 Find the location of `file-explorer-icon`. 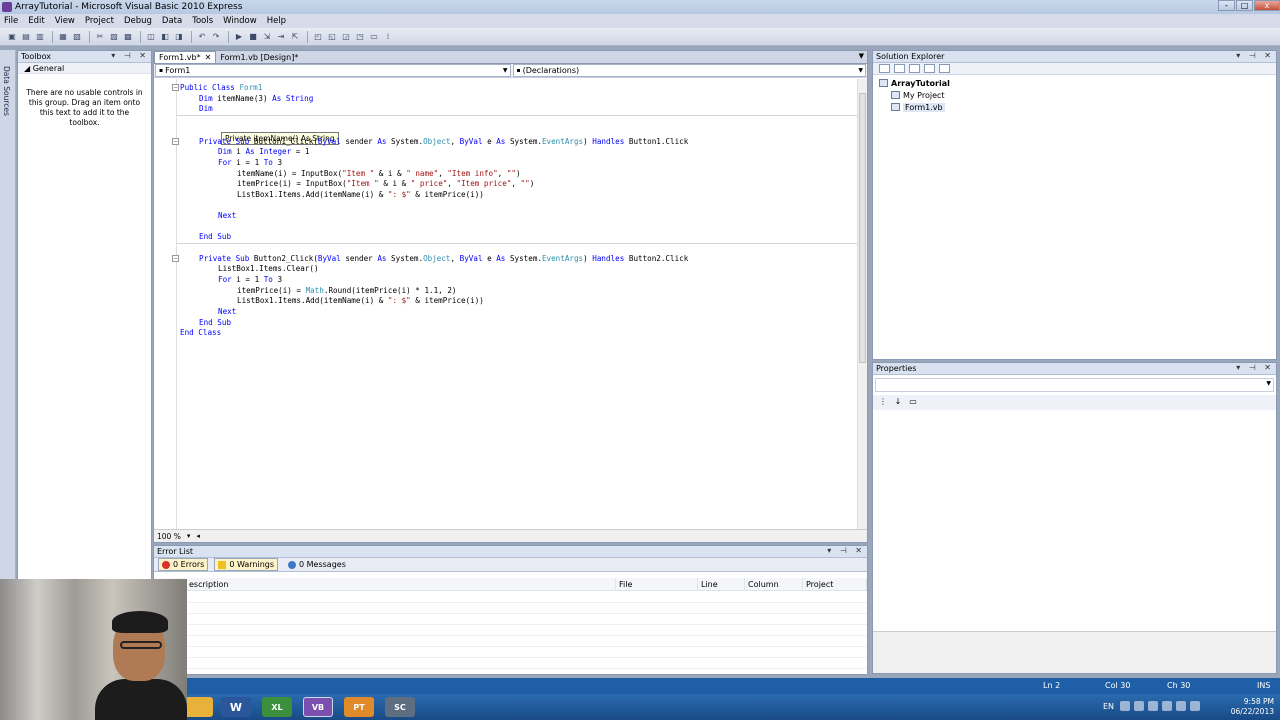

file-explorer-icon is located at coordinates (198, 707).